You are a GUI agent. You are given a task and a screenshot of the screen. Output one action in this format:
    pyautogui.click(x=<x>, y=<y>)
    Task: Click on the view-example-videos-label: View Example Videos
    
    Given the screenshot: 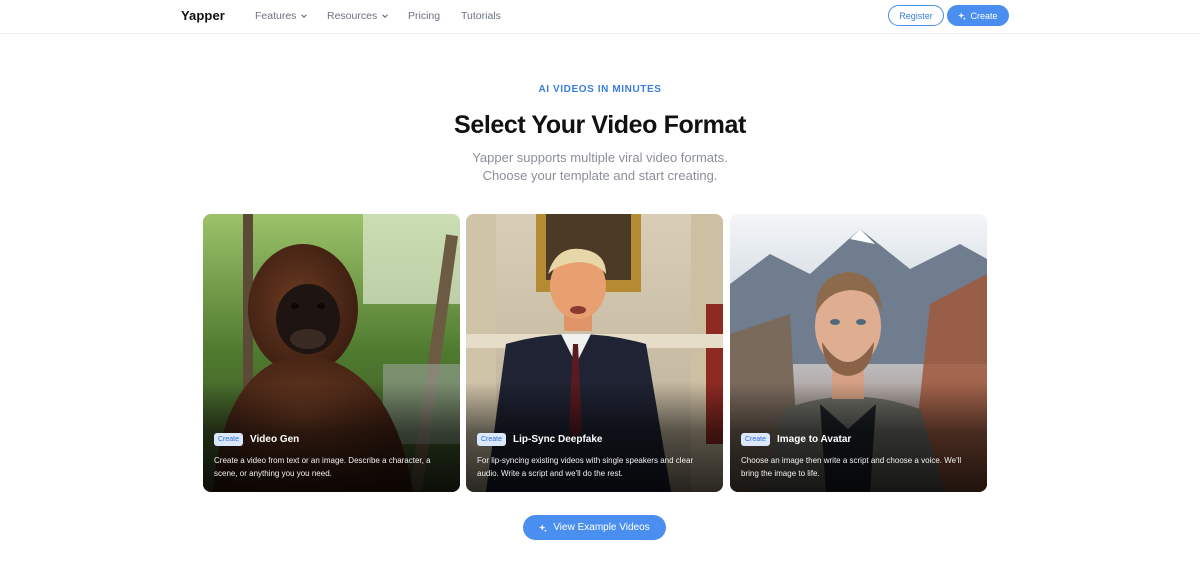 What is the action you would take?
    pyautogui.click(x=601, y=527)
    